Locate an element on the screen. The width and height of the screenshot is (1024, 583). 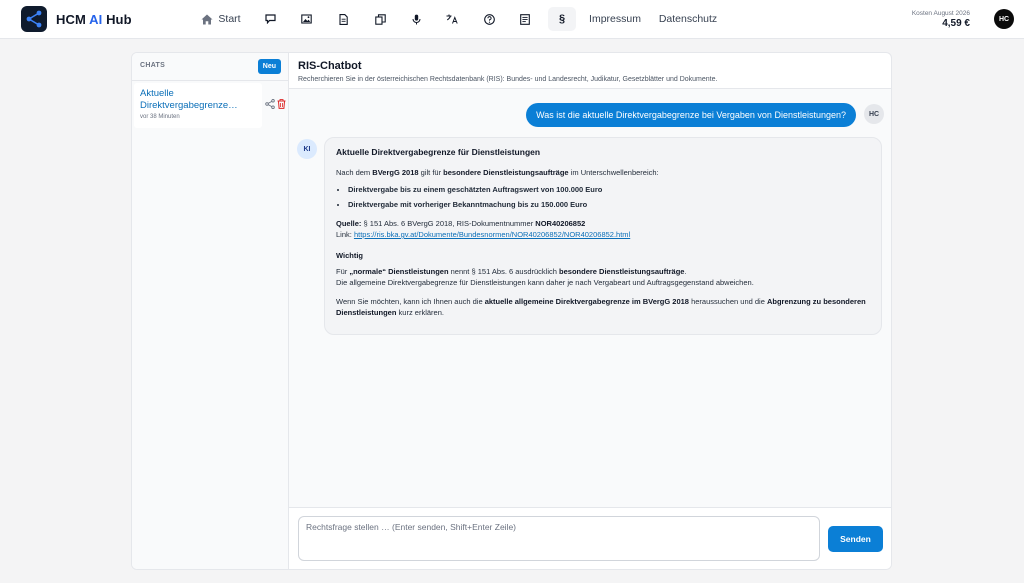
nav-copy is located at coordinates (380, 19).